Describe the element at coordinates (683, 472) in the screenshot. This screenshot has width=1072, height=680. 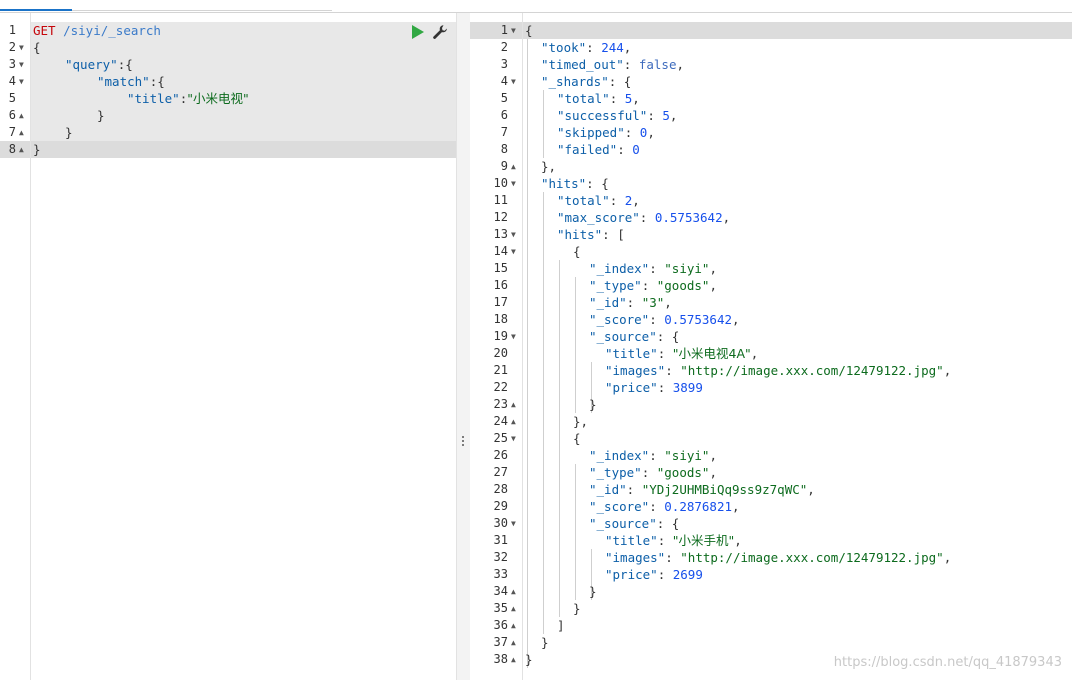
I see `json-string: "goods"` at that location.